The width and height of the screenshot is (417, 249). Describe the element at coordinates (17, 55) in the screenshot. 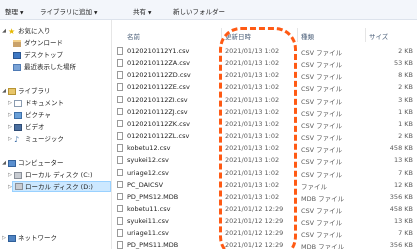

I see `desktop-icon` at that location.